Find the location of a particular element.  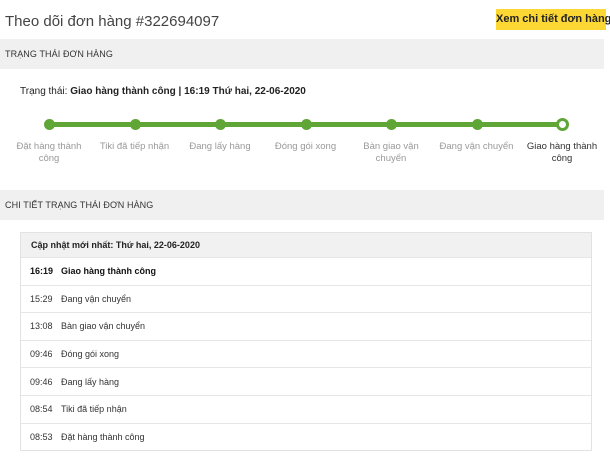

progress-step-label: Giao hàng thành công is located at coordinates (562, 152).